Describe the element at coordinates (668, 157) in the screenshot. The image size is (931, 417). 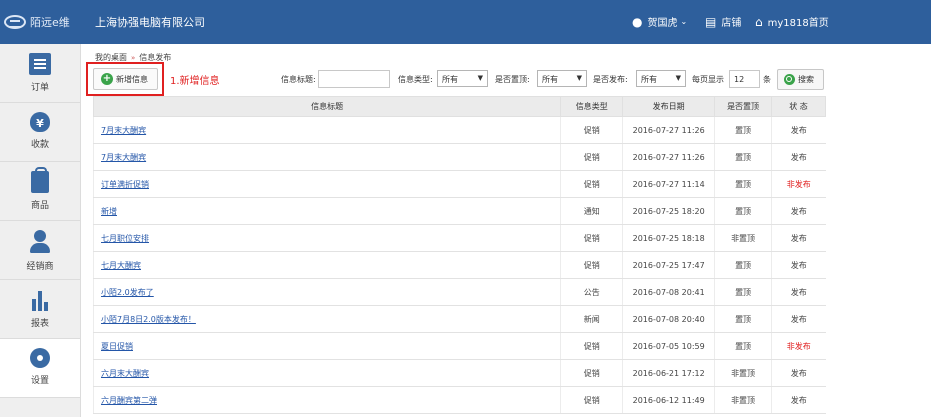
I see `cell-date: 2016-07-27 11:26` at that location.